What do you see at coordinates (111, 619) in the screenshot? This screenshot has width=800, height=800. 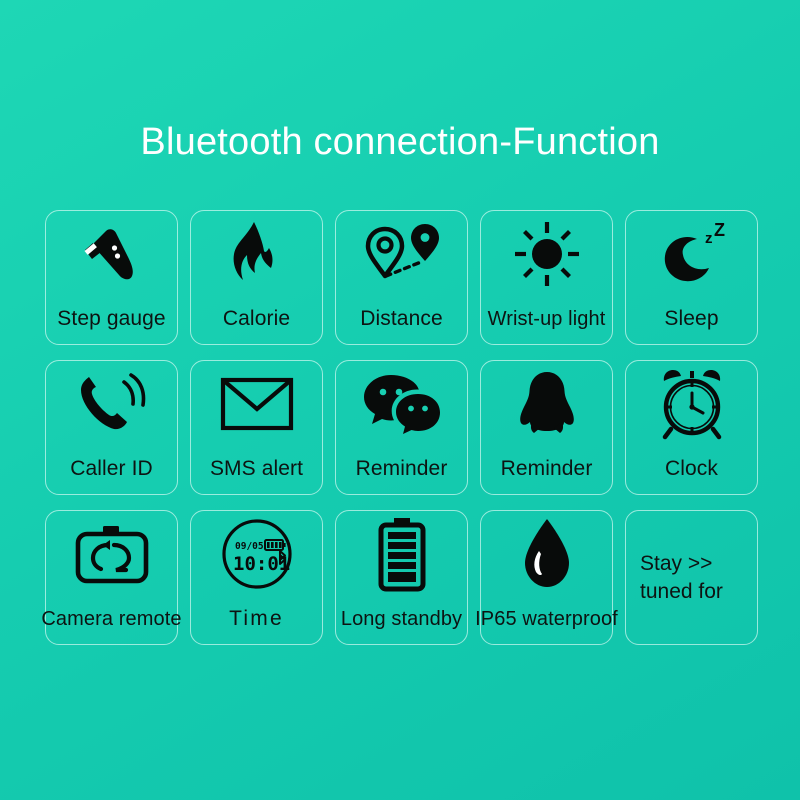 I see `feature-label: Camera remote` at bounding box center [111, 619].